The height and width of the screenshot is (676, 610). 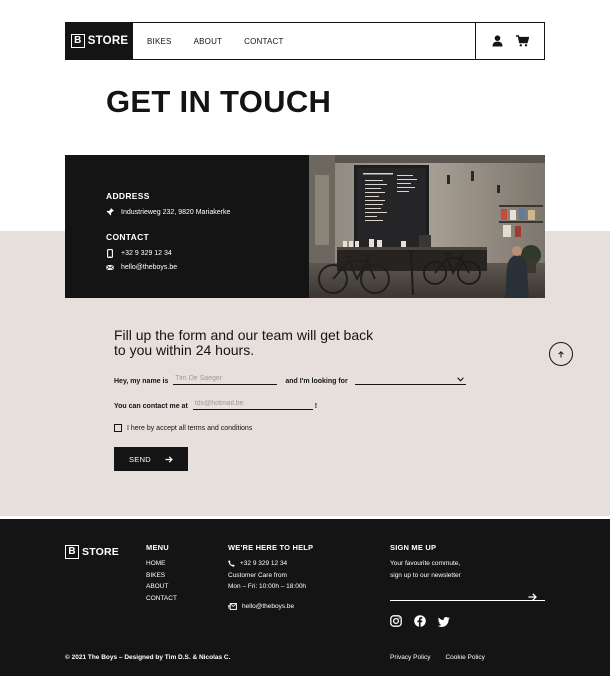 I want to click on newsletter-submit-button, so click(x=532, y=597).